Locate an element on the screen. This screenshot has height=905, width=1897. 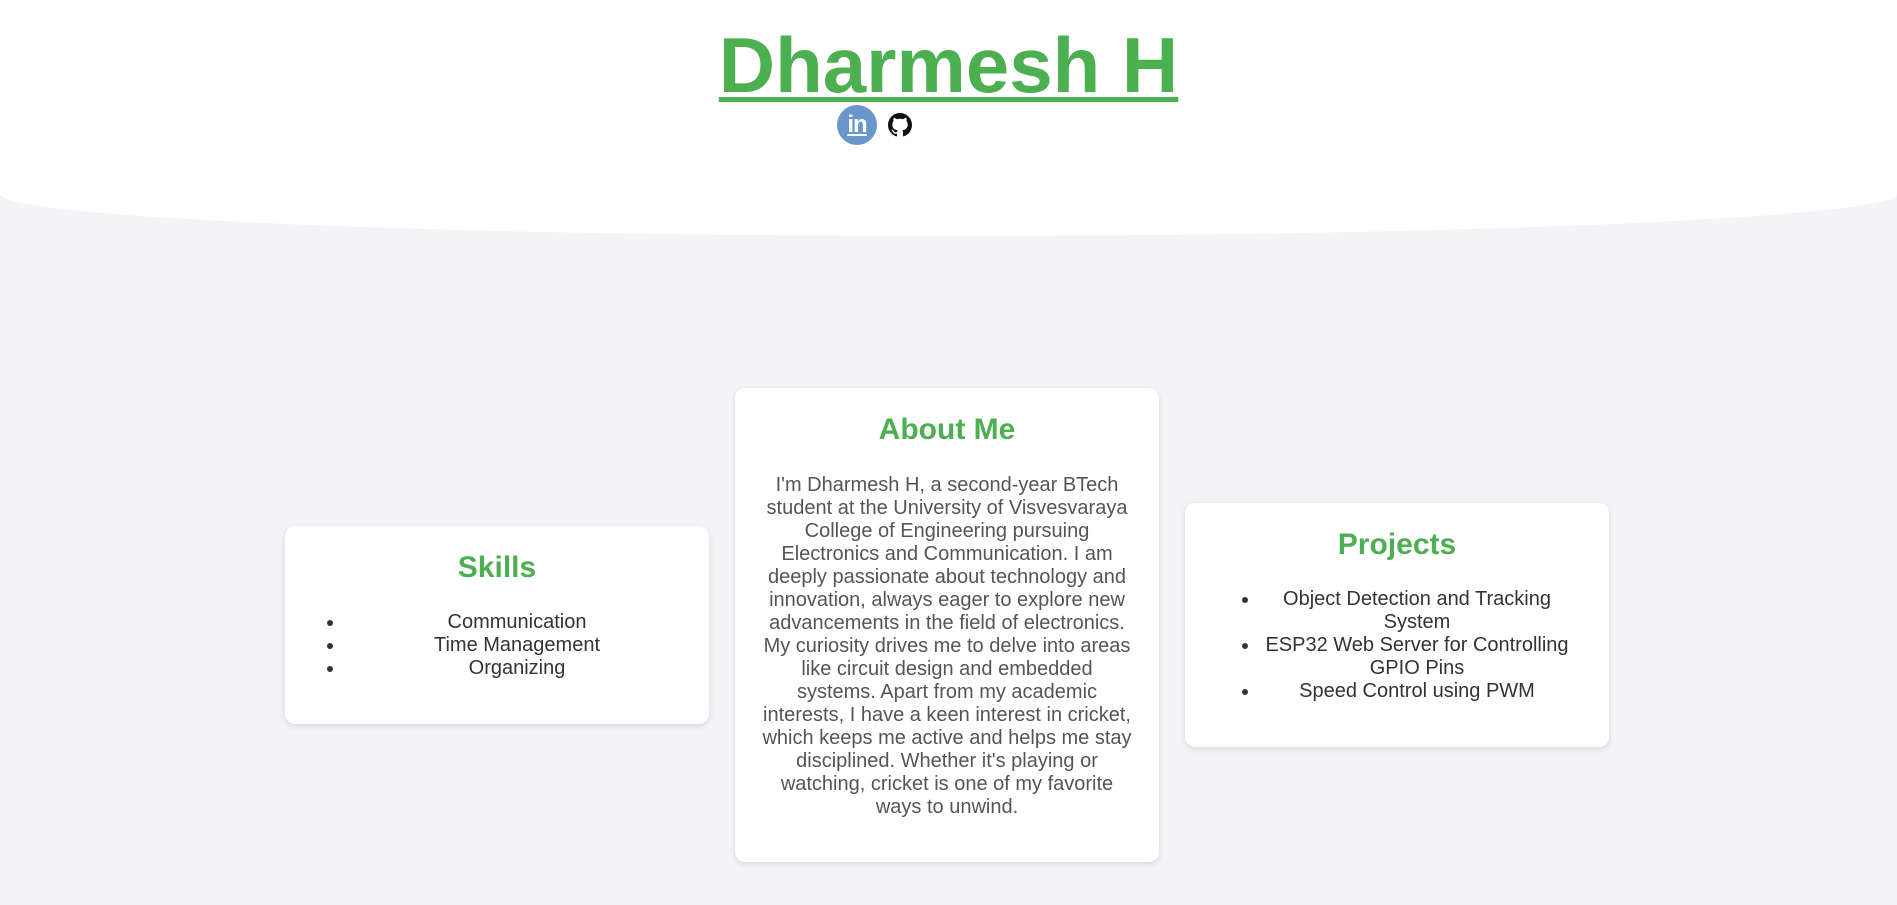
title-link: Dharmesh H is located at coordinates (948, 65).